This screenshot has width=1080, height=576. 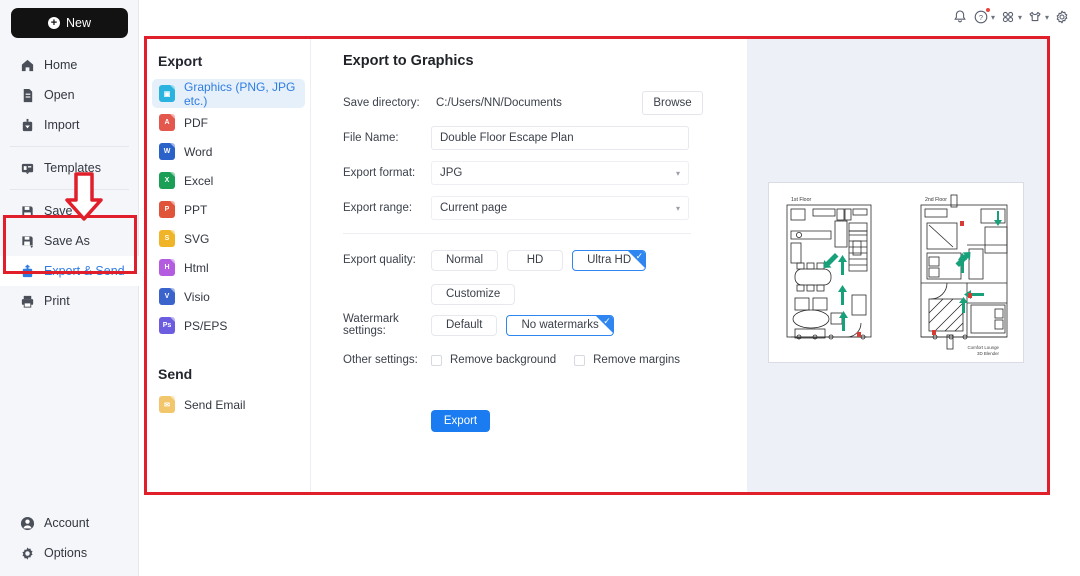 What do you see at coordinates (167, 151) in the screenshot?
I see `word-file-icon: W` at bounding box center [167, 151].